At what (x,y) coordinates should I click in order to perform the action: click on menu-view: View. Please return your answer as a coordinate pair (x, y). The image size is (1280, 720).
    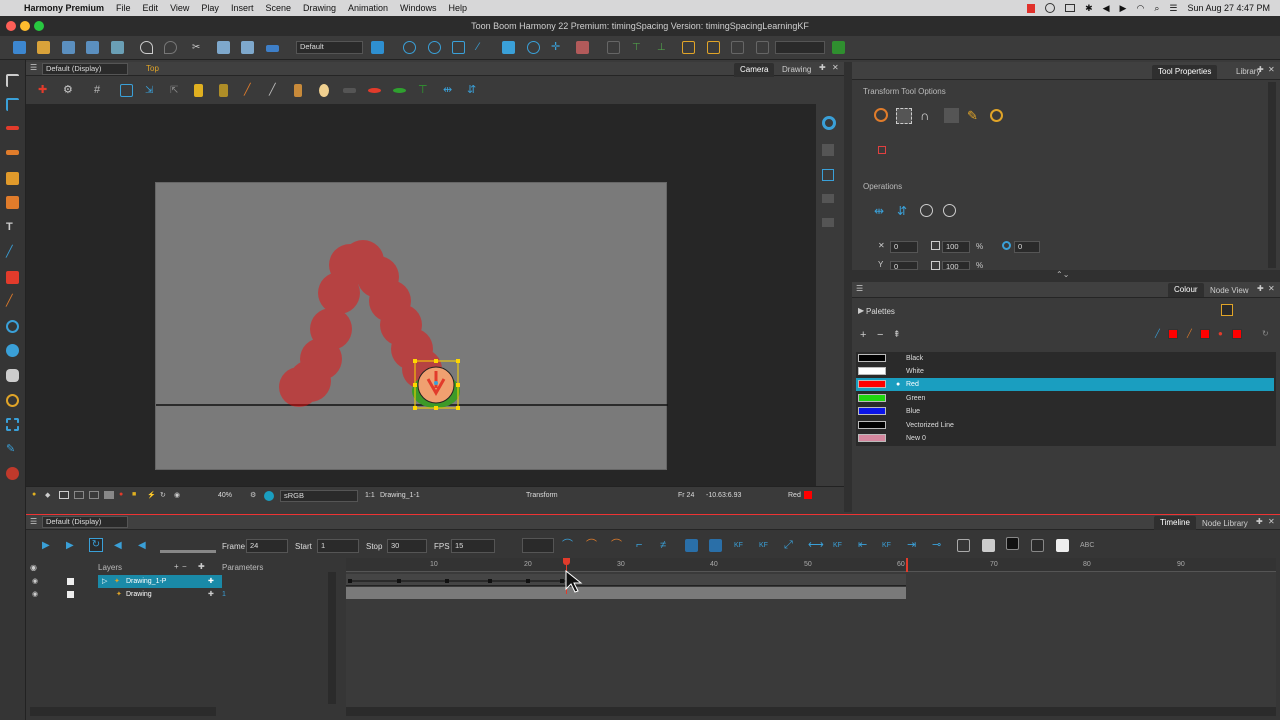
    Looking at the image, I should click on (179, 8).